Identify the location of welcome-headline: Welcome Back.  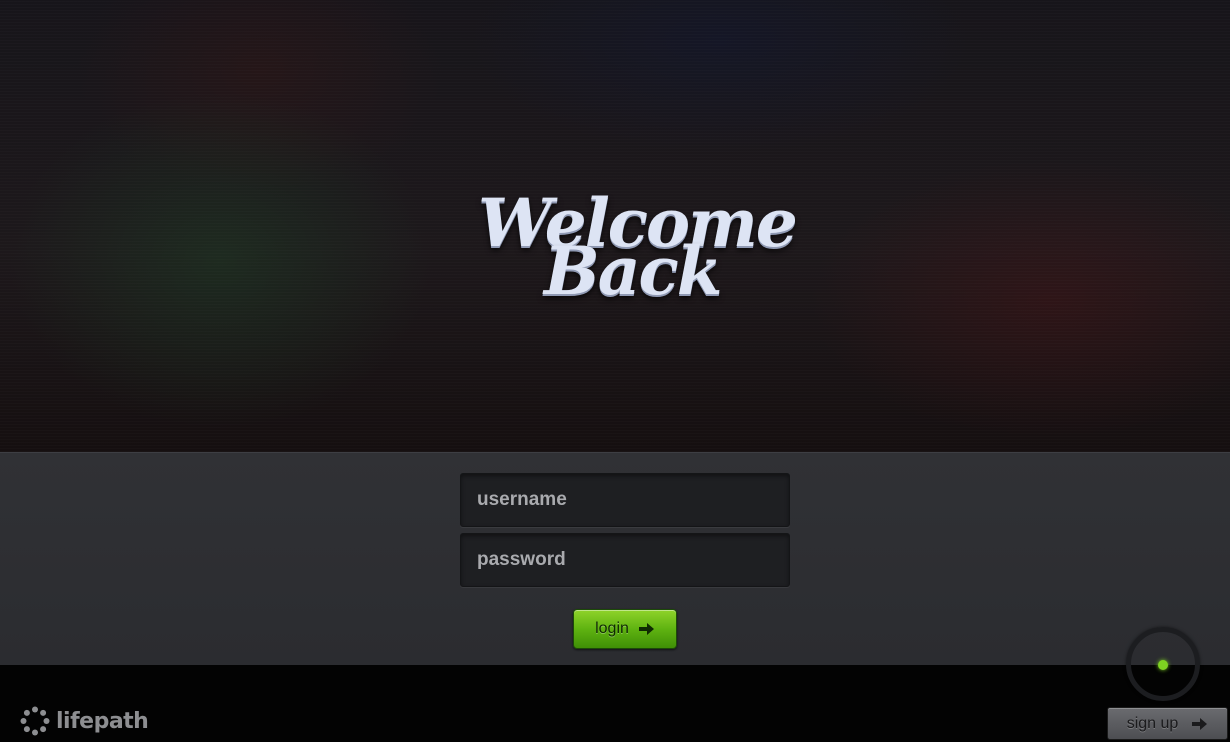
(636, 248).